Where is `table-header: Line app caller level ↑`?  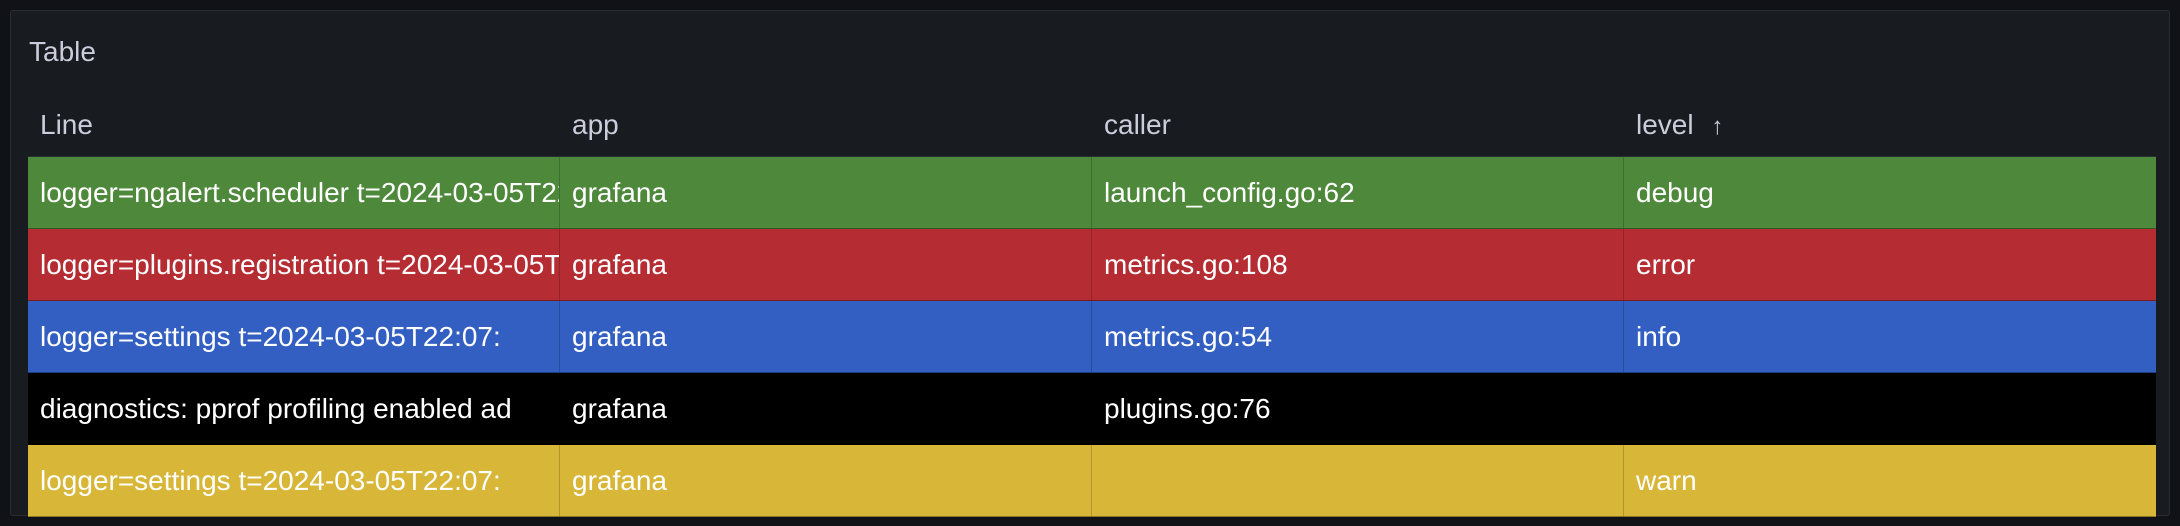 table-header: Line app caller level ↑ is located at coordinates (1092, 125).